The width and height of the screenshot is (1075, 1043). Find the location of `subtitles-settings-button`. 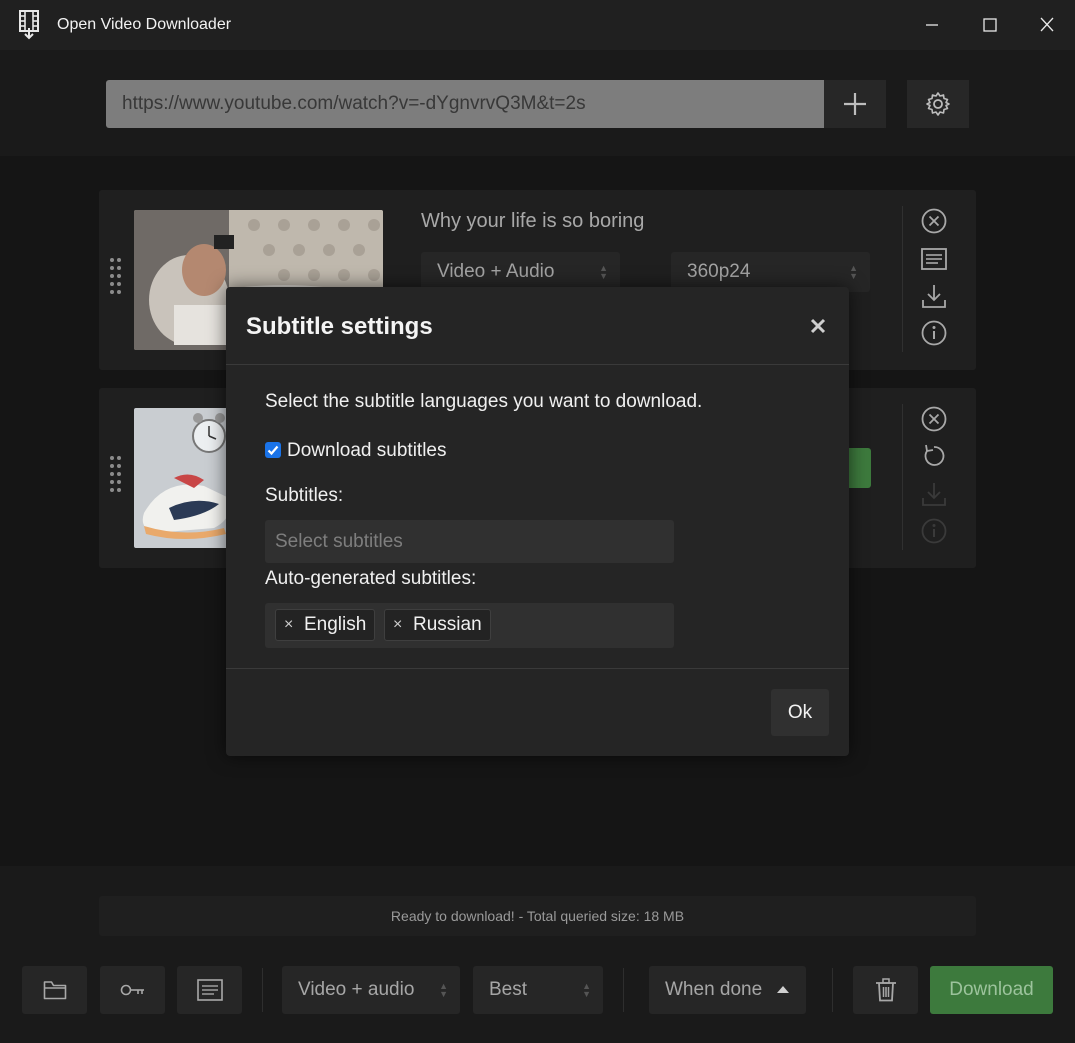

subtitles-settings-button is located at coordinates (209, 990).